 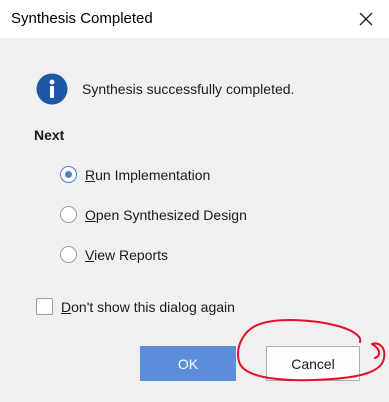 I want to click on dont-show-again-checkbox, so click(x=44, y=306).